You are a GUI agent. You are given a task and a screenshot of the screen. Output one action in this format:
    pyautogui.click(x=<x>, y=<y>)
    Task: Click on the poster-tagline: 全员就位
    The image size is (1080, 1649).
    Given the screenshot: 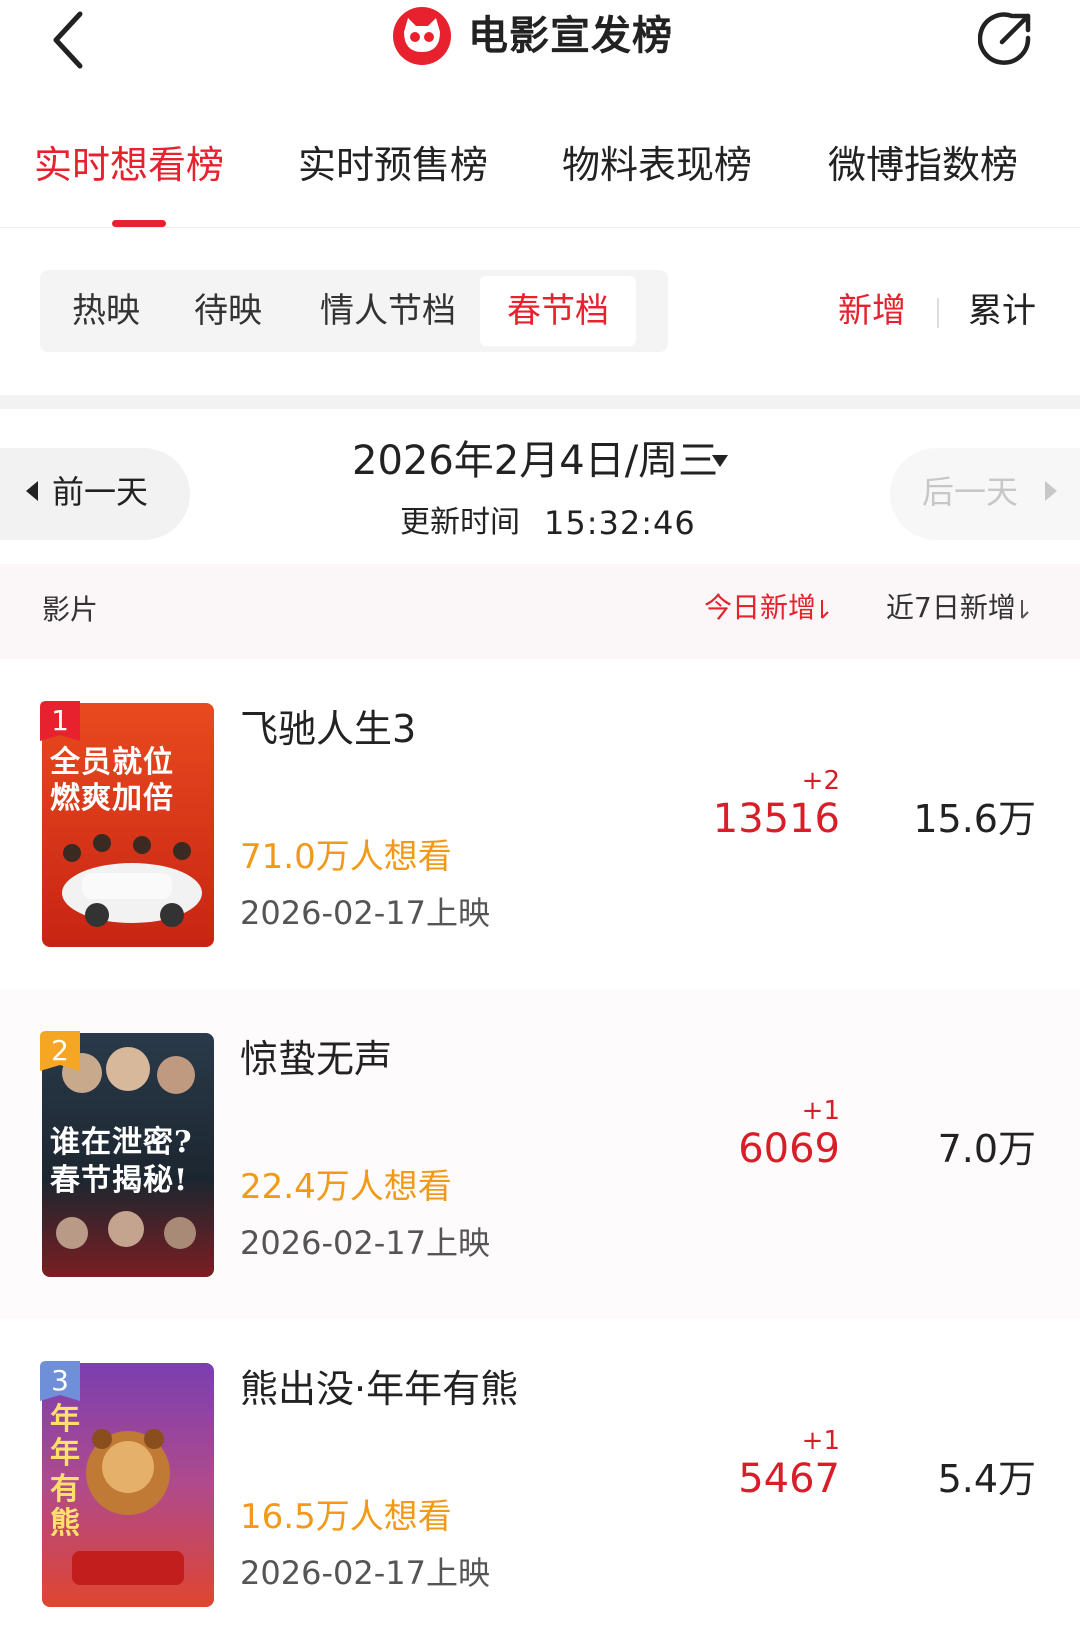 What is the action you would take?
    pyautogui.click(x=112, y=762)
    